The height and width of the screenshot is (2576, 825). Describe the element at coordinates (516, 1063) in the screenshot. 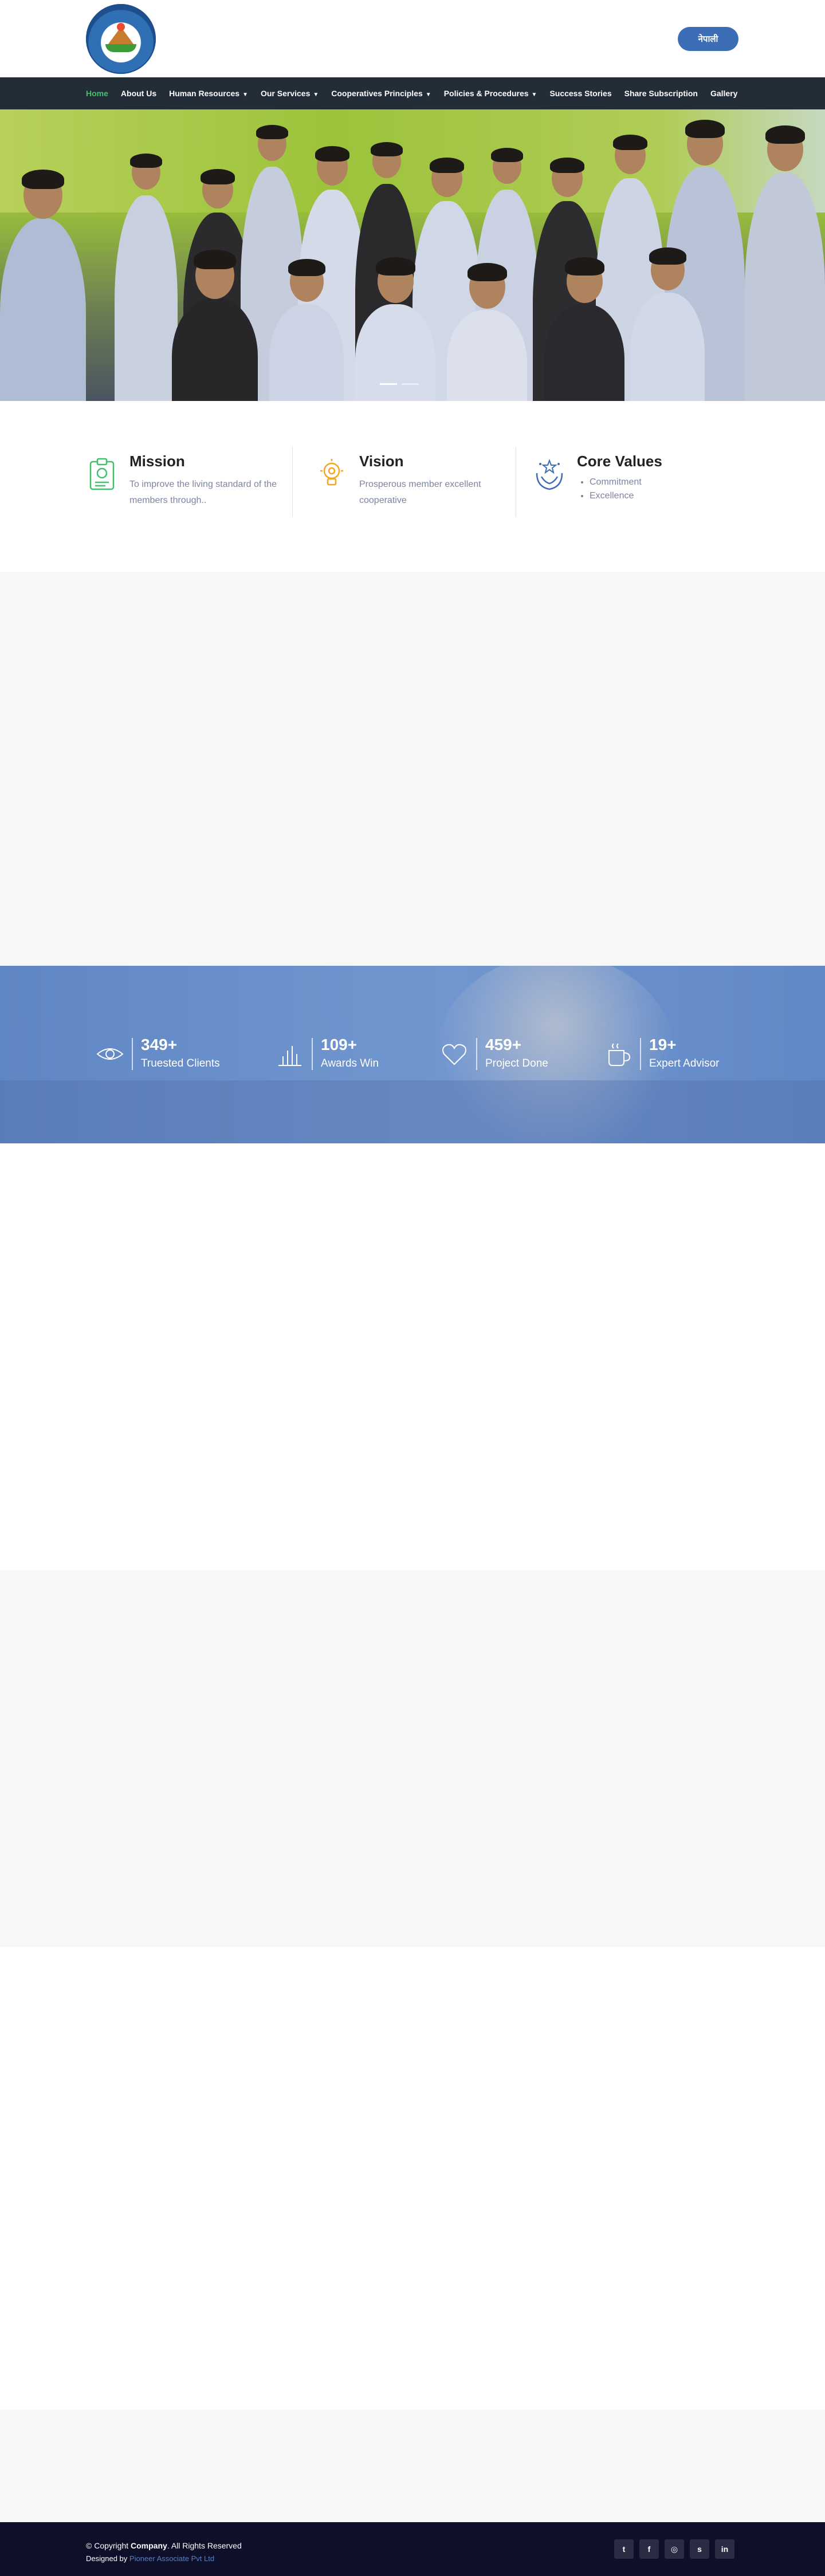

I see `stat-label: Project Done` at that location.